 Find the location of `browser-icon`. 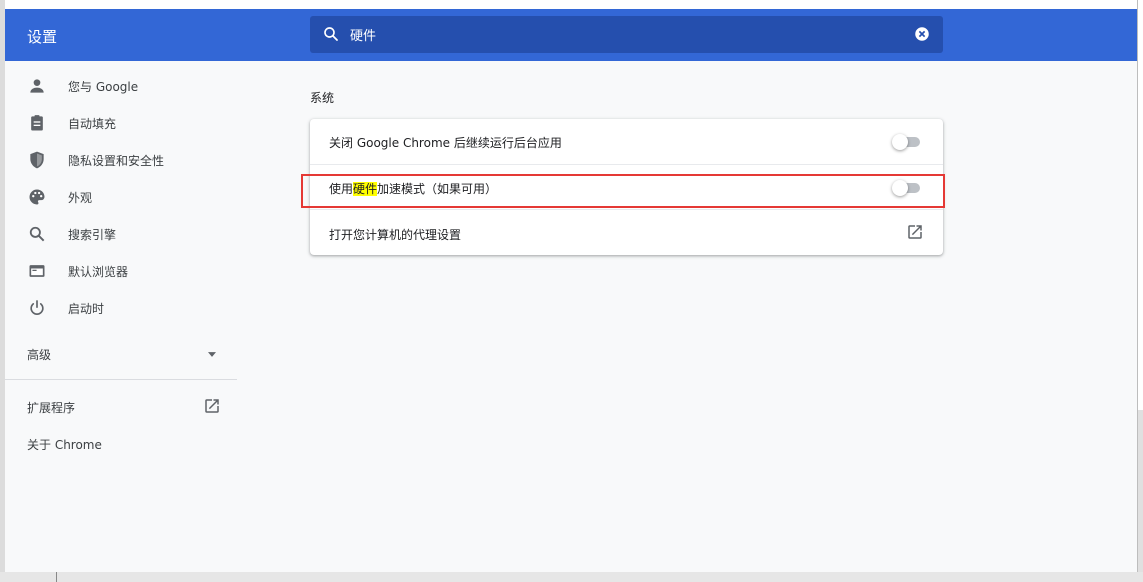

browser-icon is located at coordinates (37, 271).